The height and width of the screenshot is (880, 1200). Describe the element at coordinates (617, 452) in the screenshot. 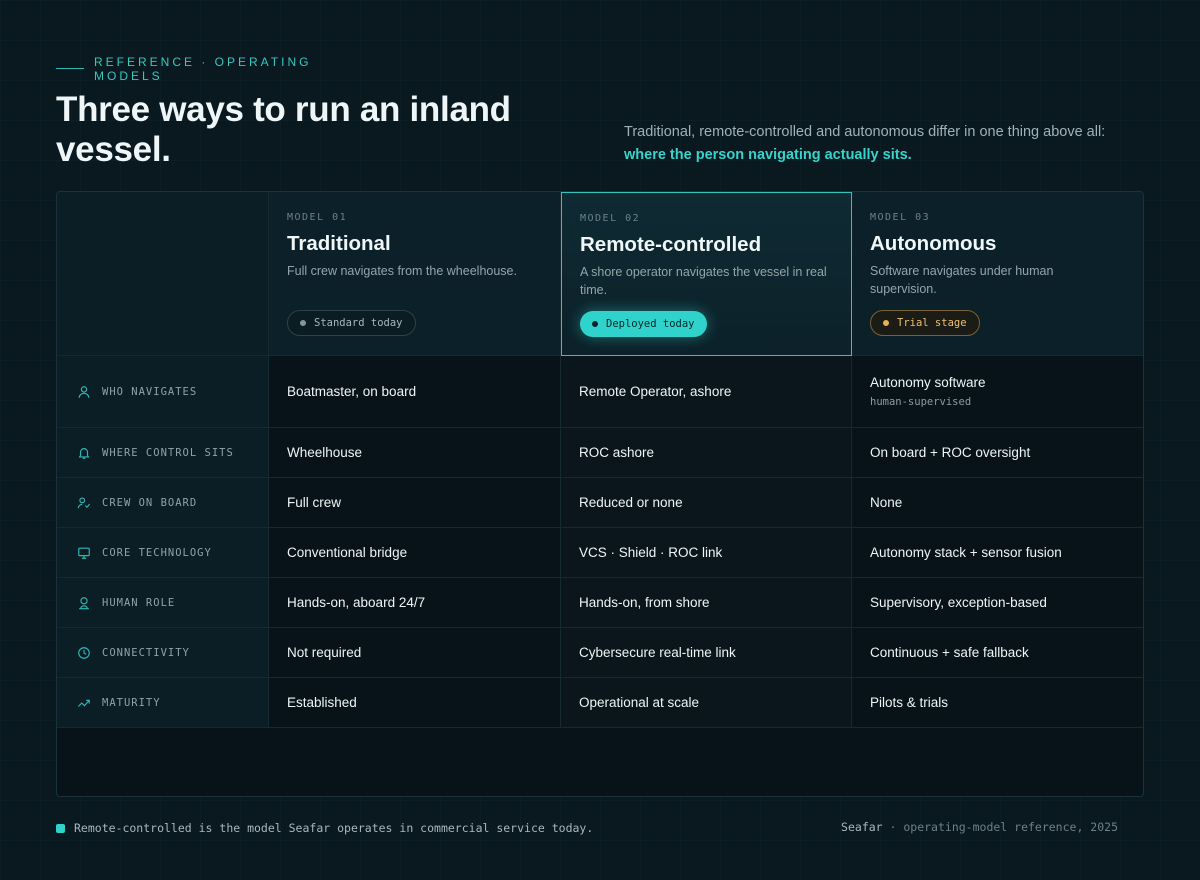

I see `cell-value: ROC ashore` at that location.